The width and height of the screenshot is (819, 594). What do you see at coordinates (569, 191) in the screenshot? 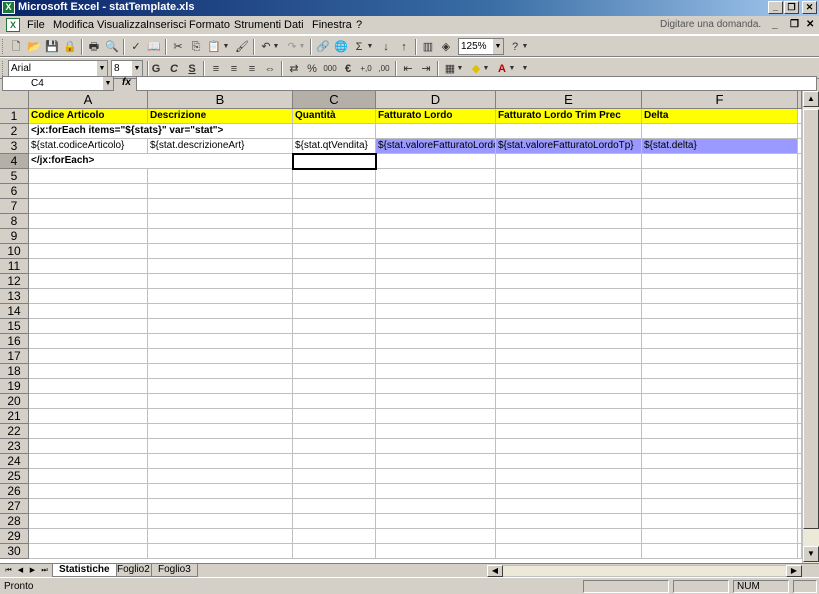
I see `cell-e6` at bounding box center [569, 191].